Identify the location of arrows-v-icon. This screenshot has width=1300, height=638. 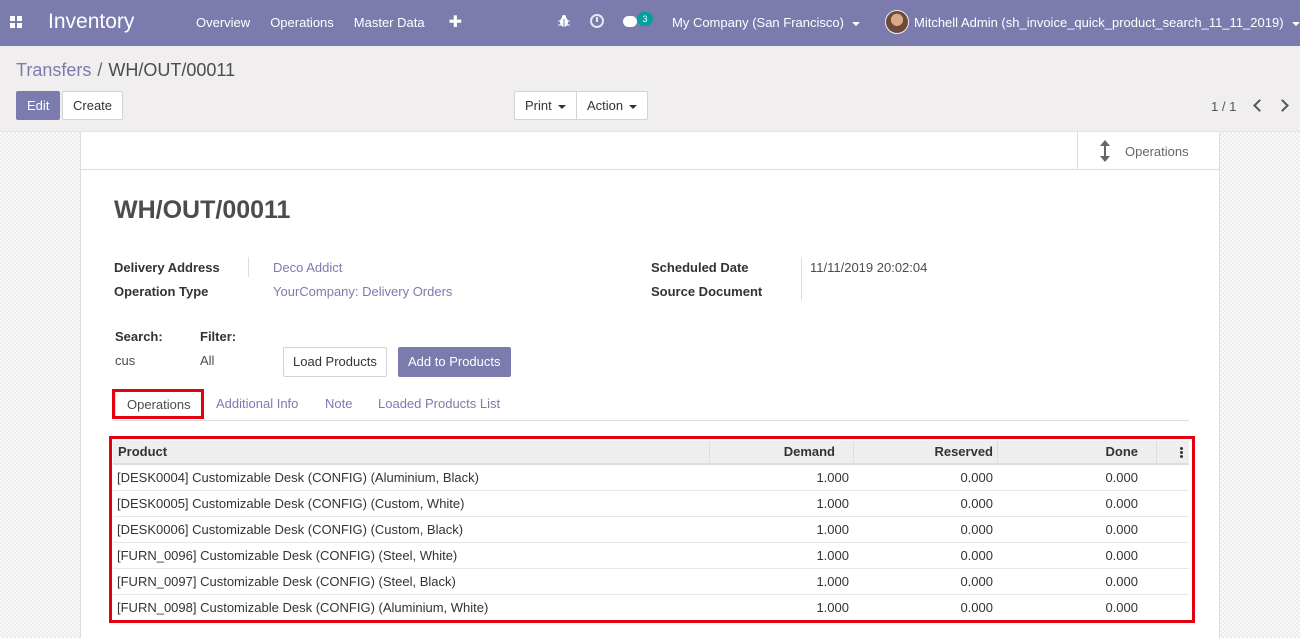
(1105, 151).